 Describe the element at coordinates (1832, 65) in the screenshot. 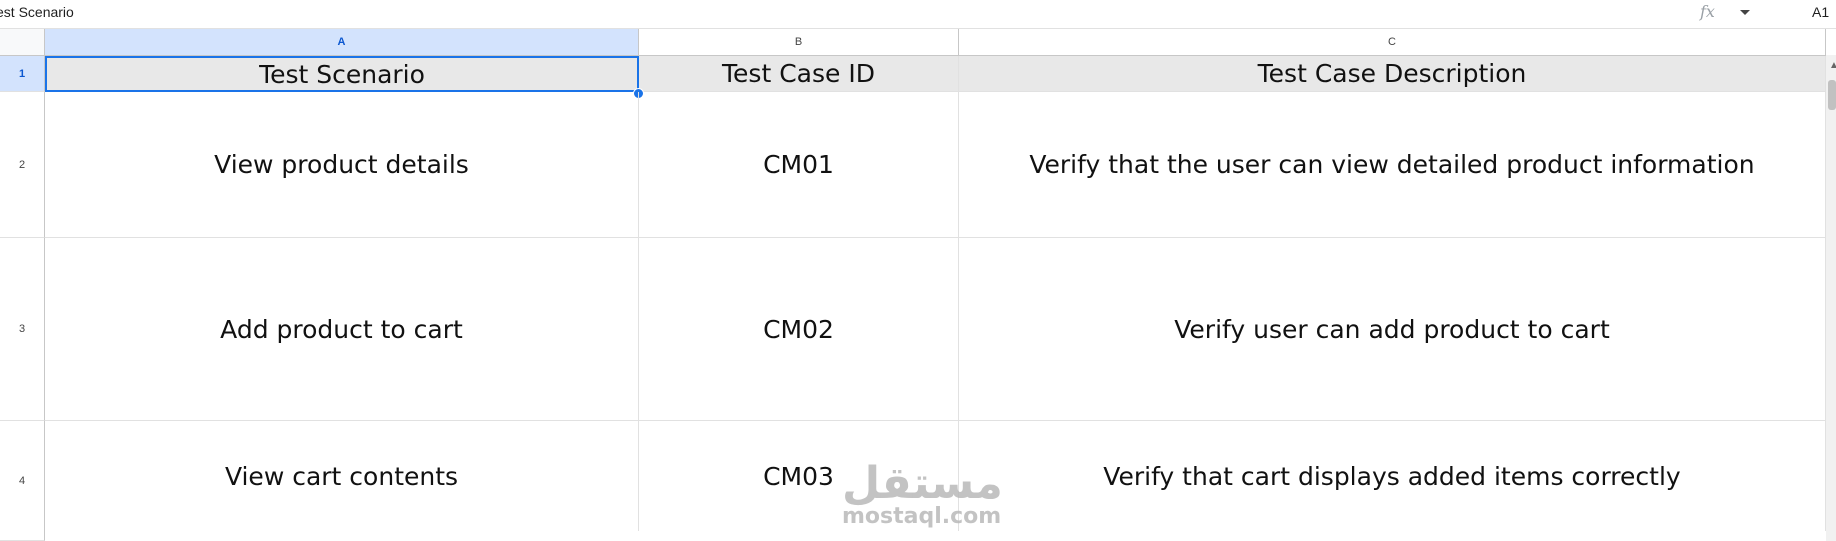

I see `scroll-up-icon: ▲` at that location.